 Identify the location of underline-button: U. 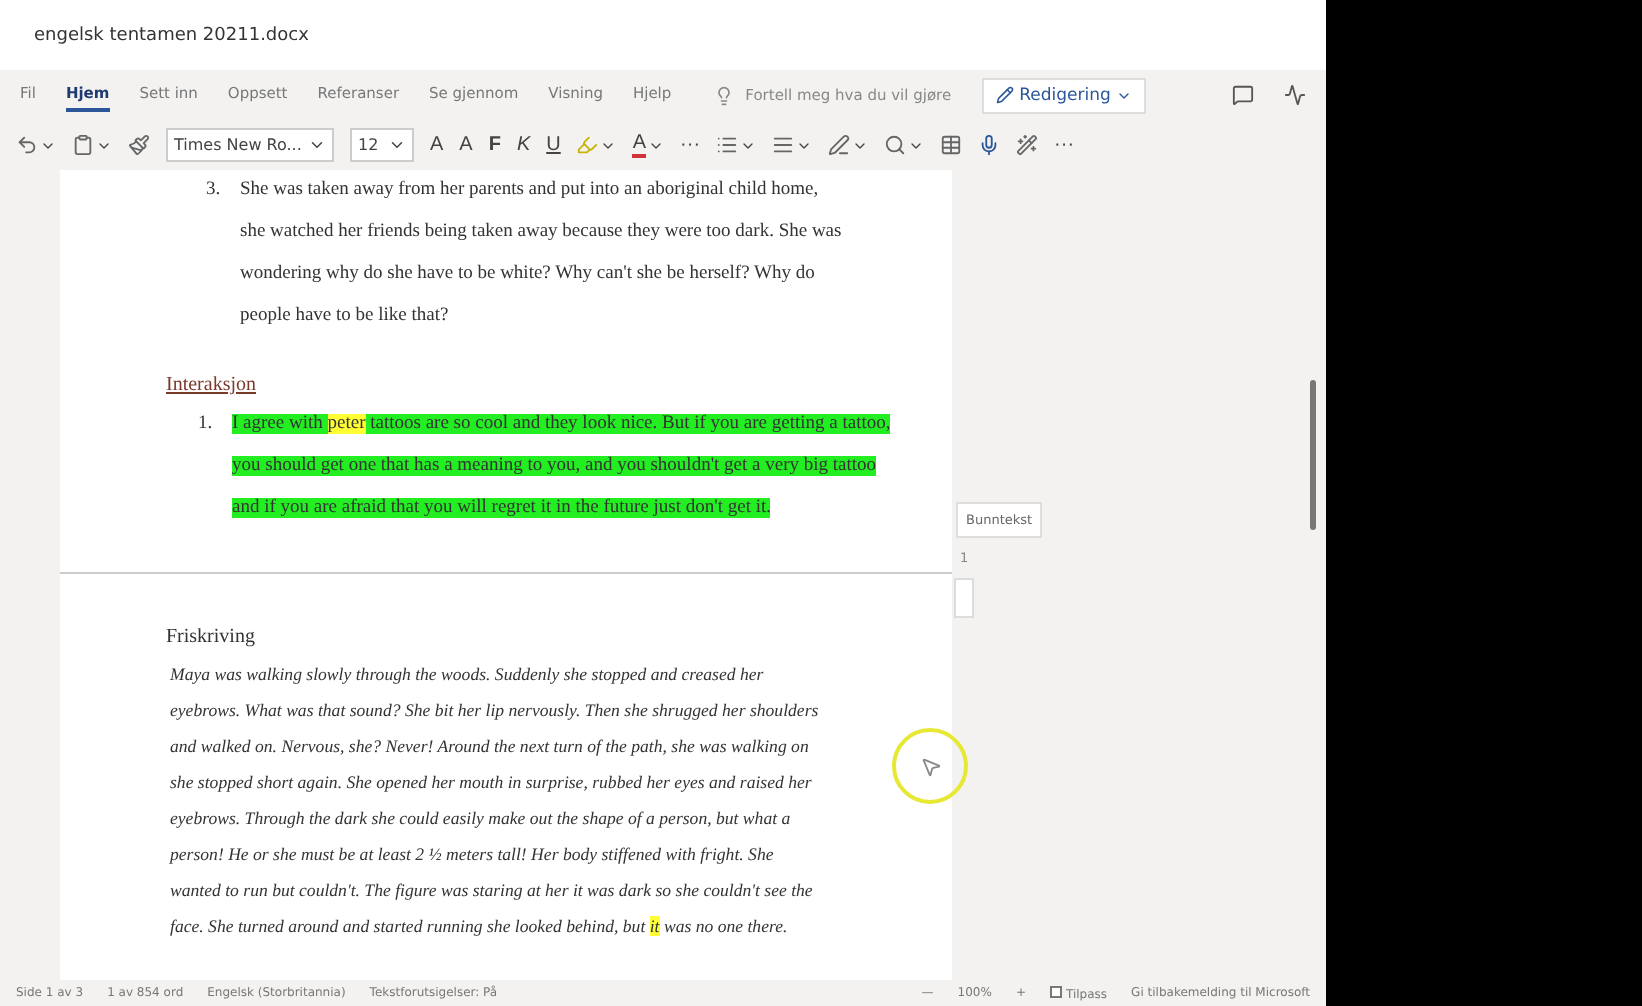
(553, 145).